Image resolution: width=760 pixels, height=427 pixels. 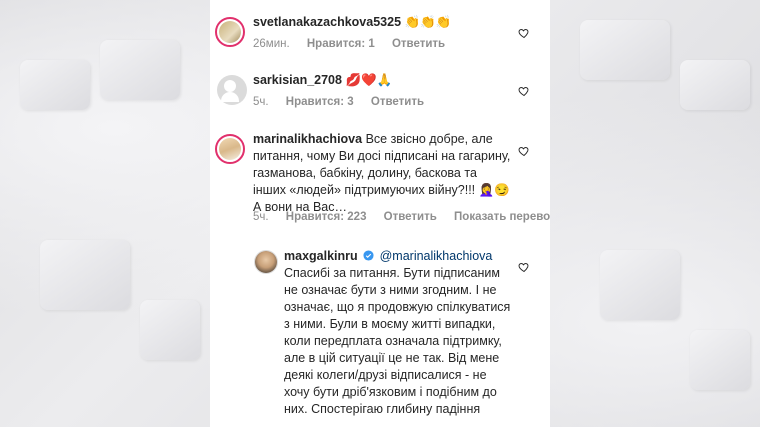 I want to click on comment-likes: Нравится: 3, so click(x=320, y=102).